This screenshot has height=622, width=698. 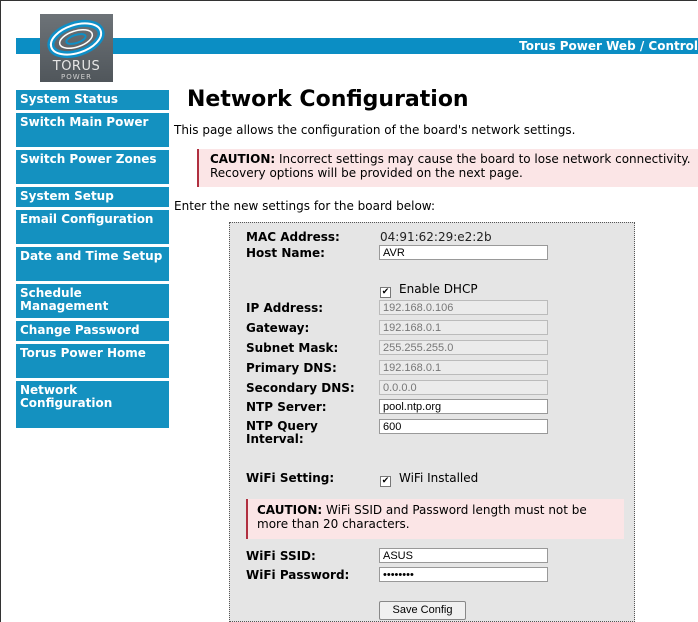 I want to click on ntp-query-interval-label: NTP Query Interval:, so click(x=282, y=432).